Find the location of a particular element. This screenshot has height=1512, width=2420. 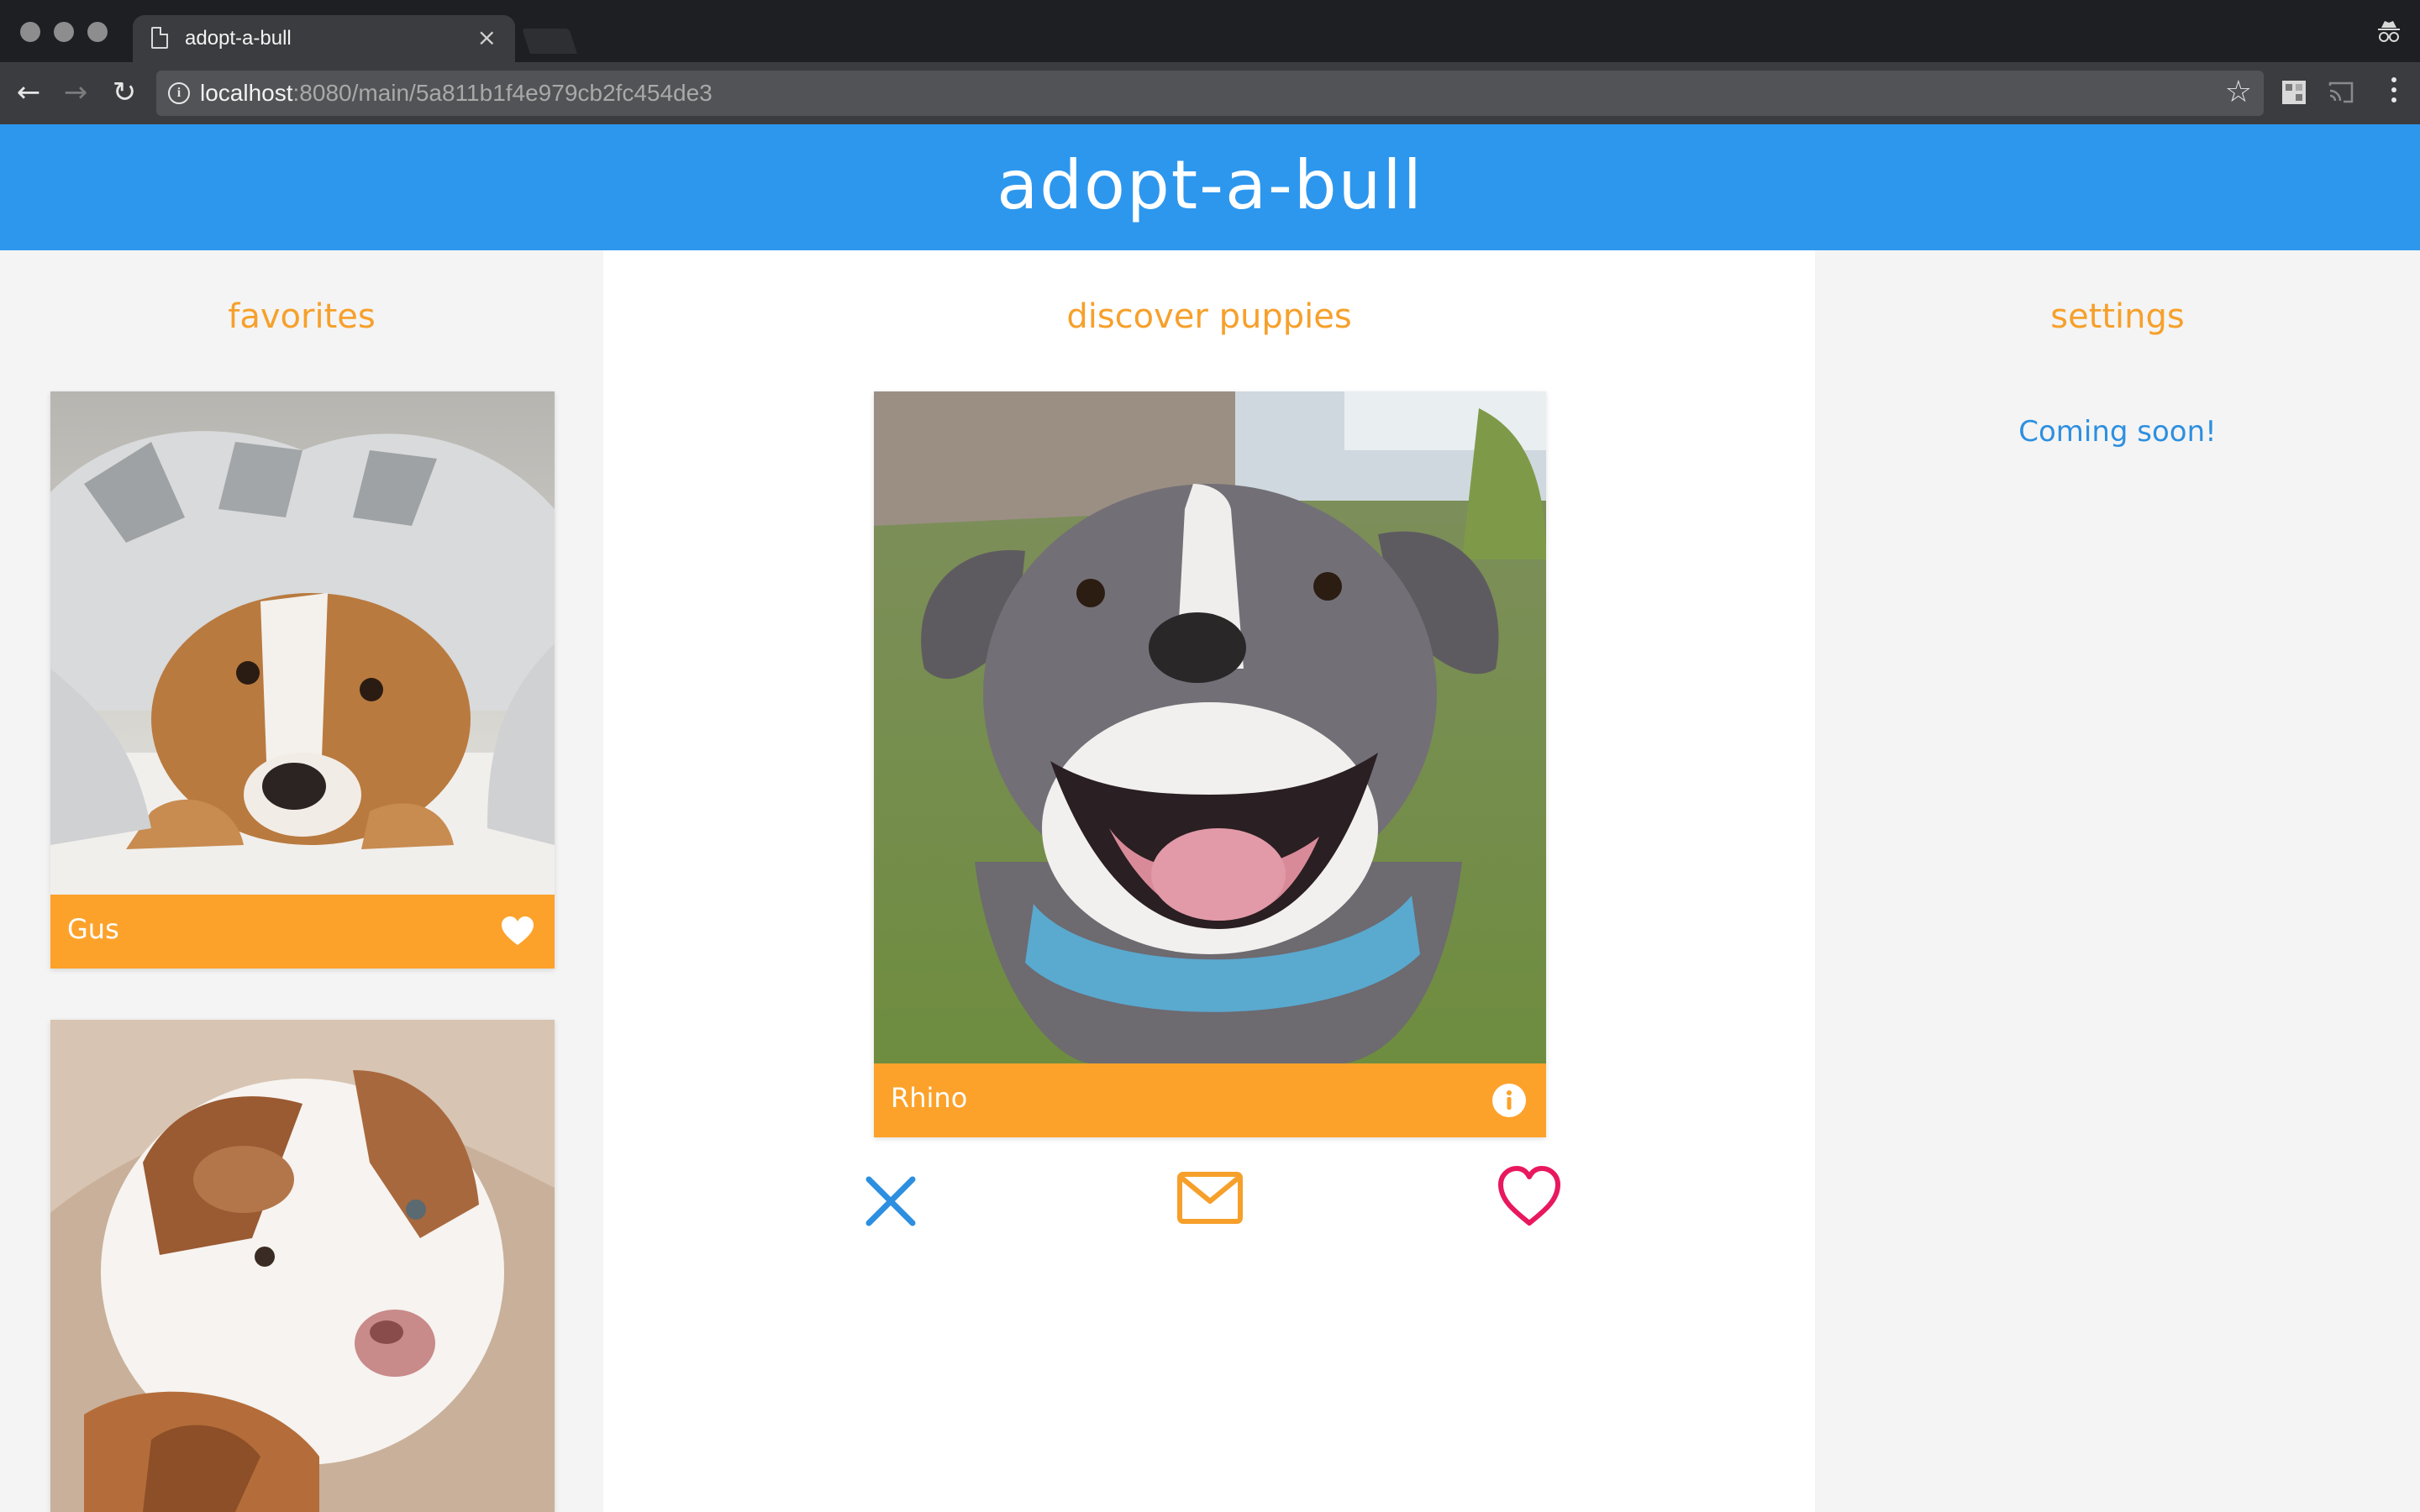

coming-soon-text: Coming soon! is located at coordinates (2117, 432).